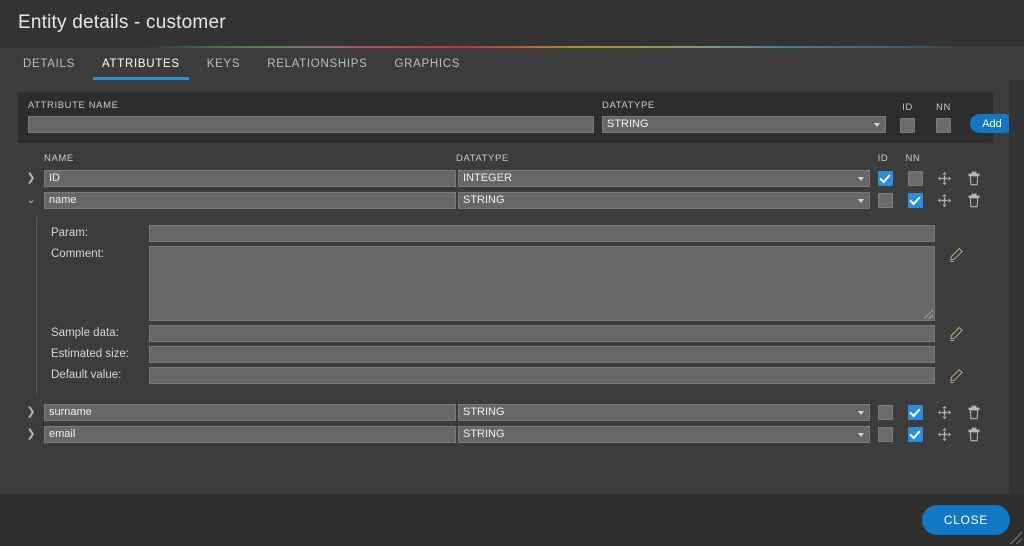 The width and height of the screenshot is (1024, 546). I want to click on estimated-size-row: Estimated size:, so click(514, 354).